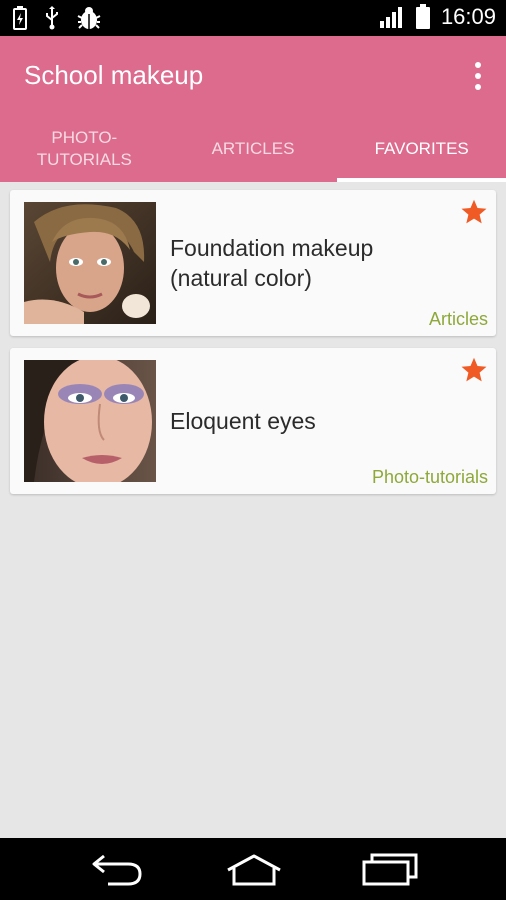 The image size is (506, 900). What do you see at coordinates (89, 18) in the screenshot?
I see `bug-icon` at bounding box center [89, 18].